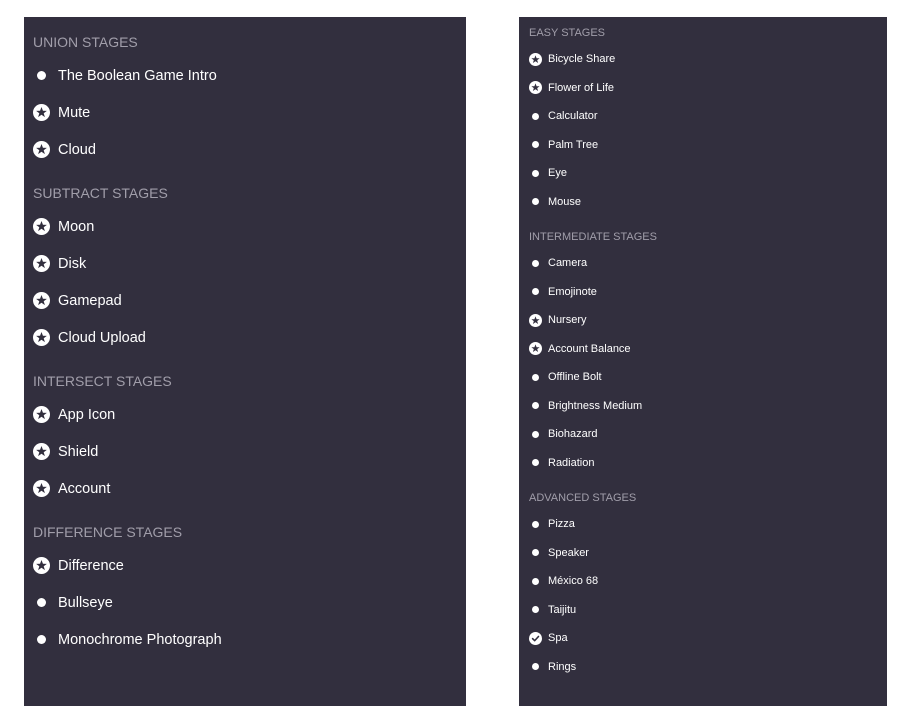 Image resolution: width=919 pixels, height=718 pixels. What do you see at coordinates (703, 434) in the screenshot?
I see `stage-item-biohazard: Biohazard` at bounding box center [703, 434].